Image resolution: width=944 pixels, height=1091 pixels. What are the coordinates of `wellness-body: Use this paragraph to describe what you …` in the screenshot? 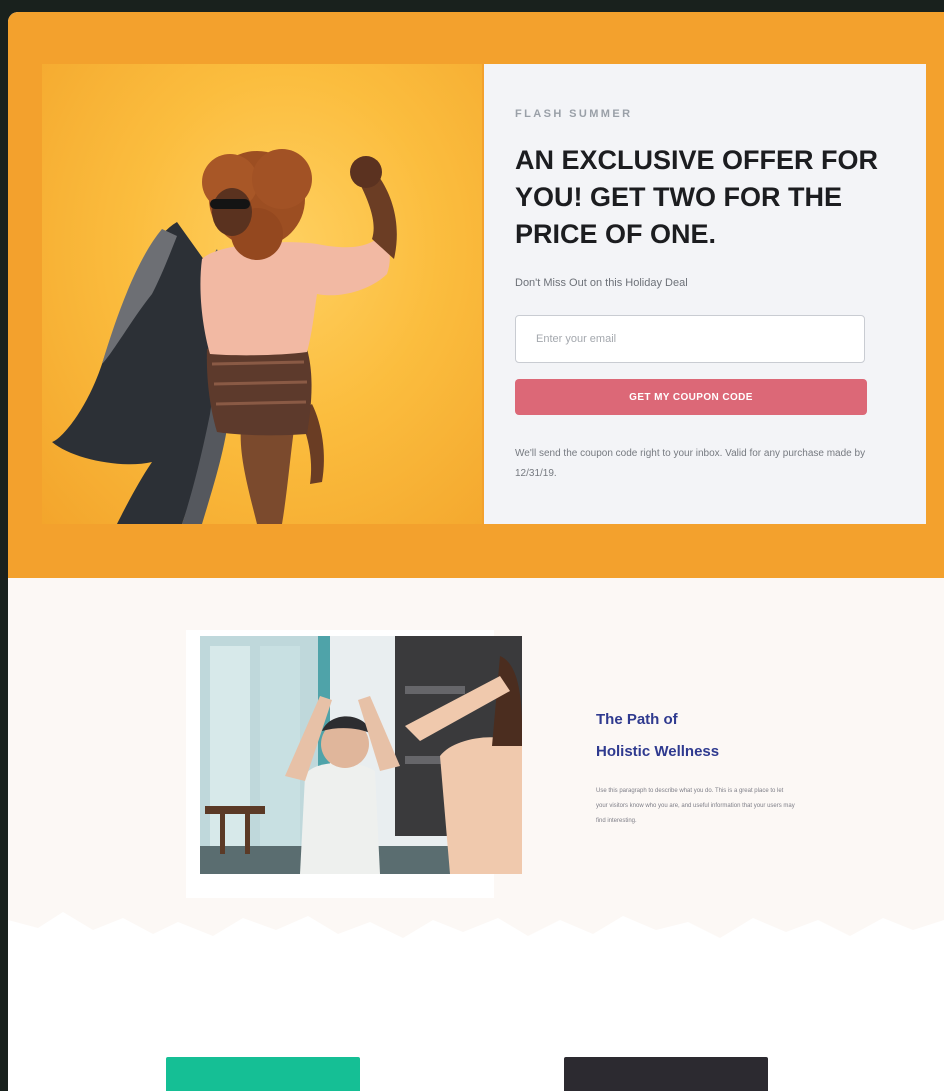 It's located at (695, 806).